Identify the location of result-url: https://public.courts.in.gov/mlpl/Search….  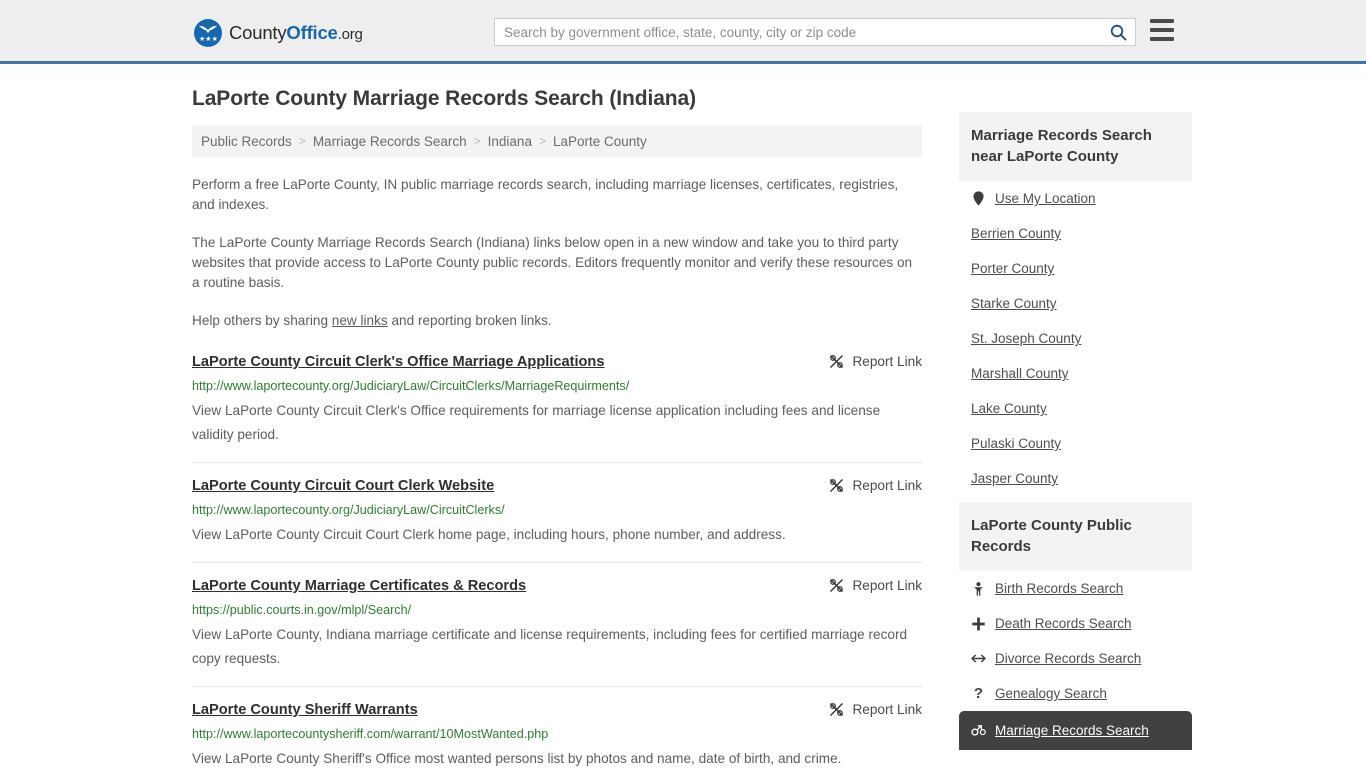
(302, 610).